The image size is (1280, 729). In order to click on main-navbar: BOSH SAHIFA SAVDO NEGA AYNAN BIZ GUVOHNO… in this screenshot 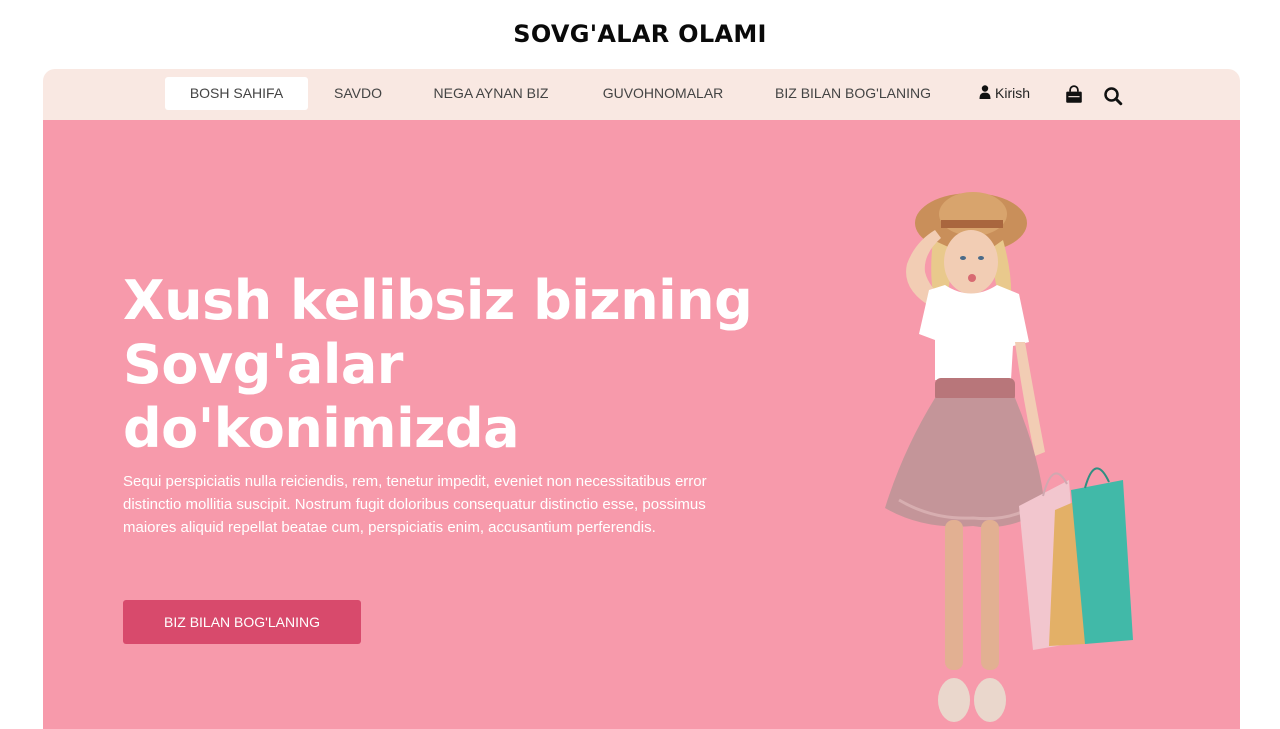, I will do `click(641, 94)`.